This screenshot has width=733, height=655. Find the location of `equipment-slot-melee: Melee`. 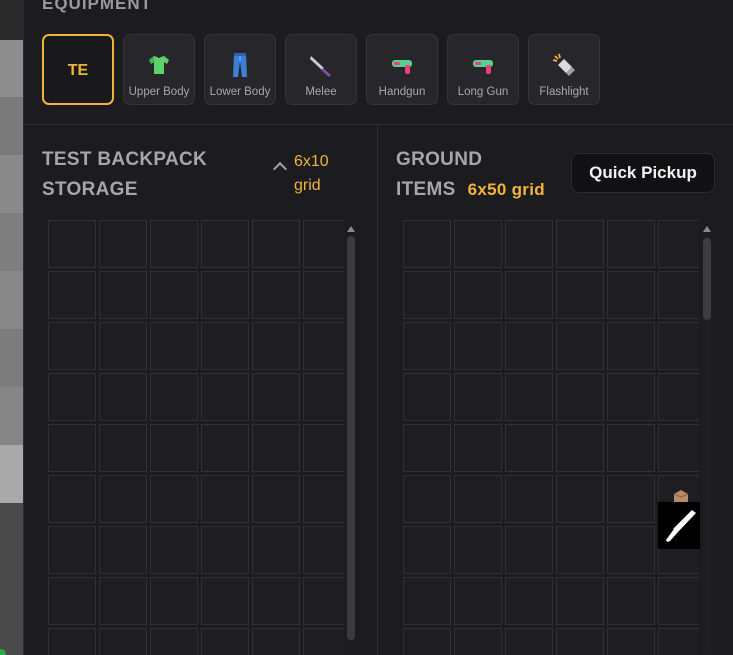

equipment-slot-melee: Melee is located at coordinates (321, 69).